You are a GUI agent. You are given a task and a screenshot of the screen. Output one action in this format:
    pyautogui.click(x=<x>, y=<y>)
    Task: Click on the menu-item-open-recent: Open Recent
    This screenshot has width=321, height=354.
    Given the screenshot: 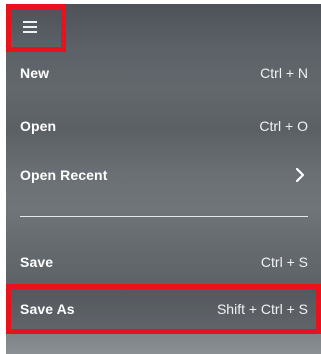 What is the action you would take?
    pyautogui.click(x=163, y=175)
    